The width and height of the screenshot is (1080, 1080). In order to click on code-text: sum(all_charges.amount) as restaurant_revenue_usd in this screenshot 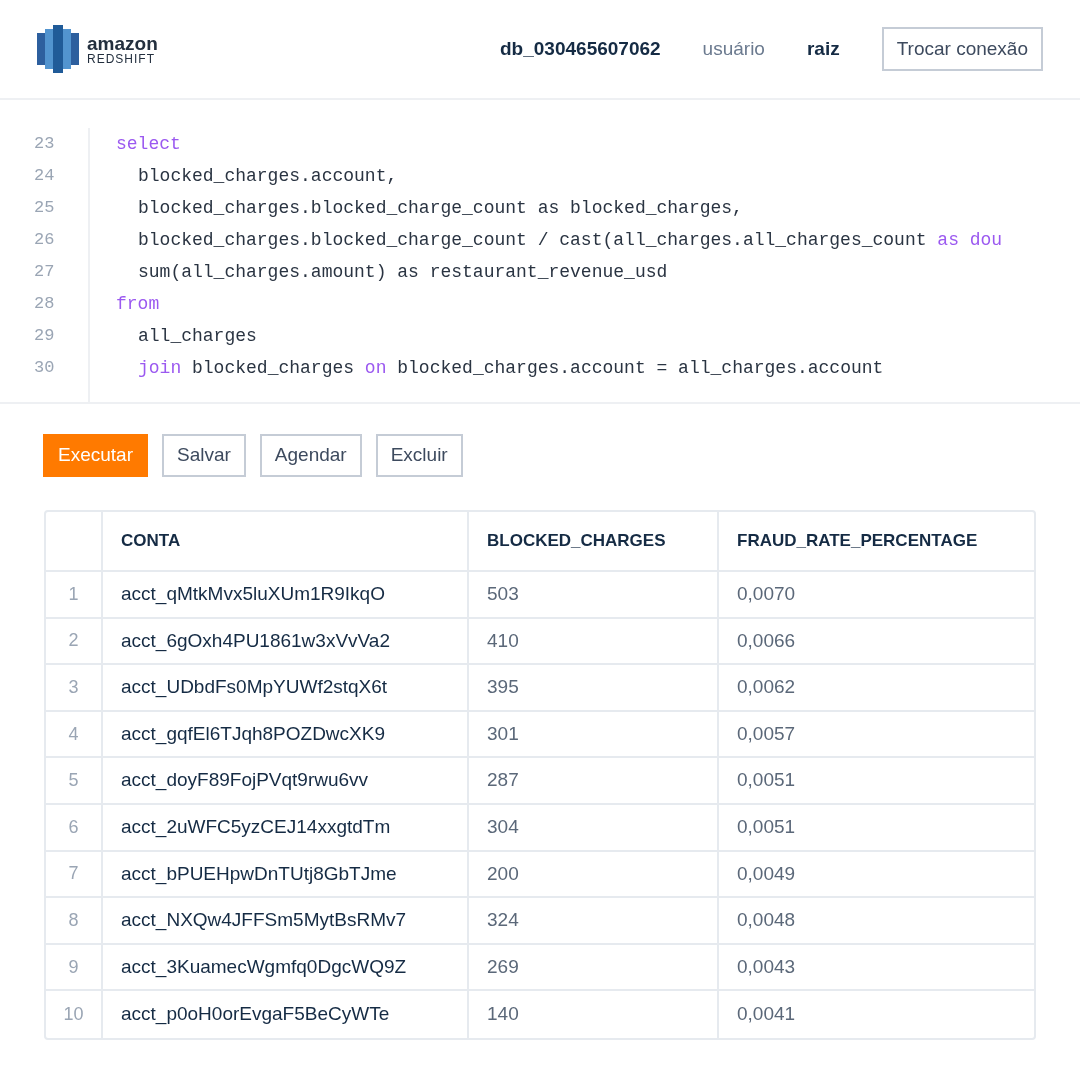, I will do `click(403, 272)`.